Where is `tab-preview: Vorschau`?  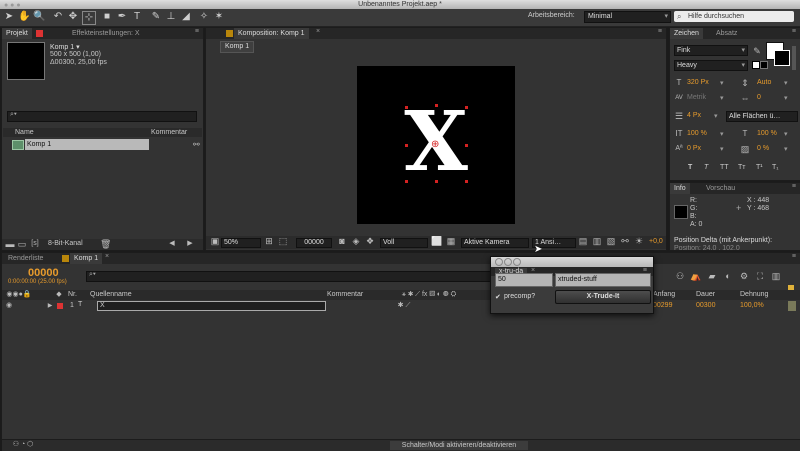
tab-preview: Vorschau is located at coordinates (720, 188).